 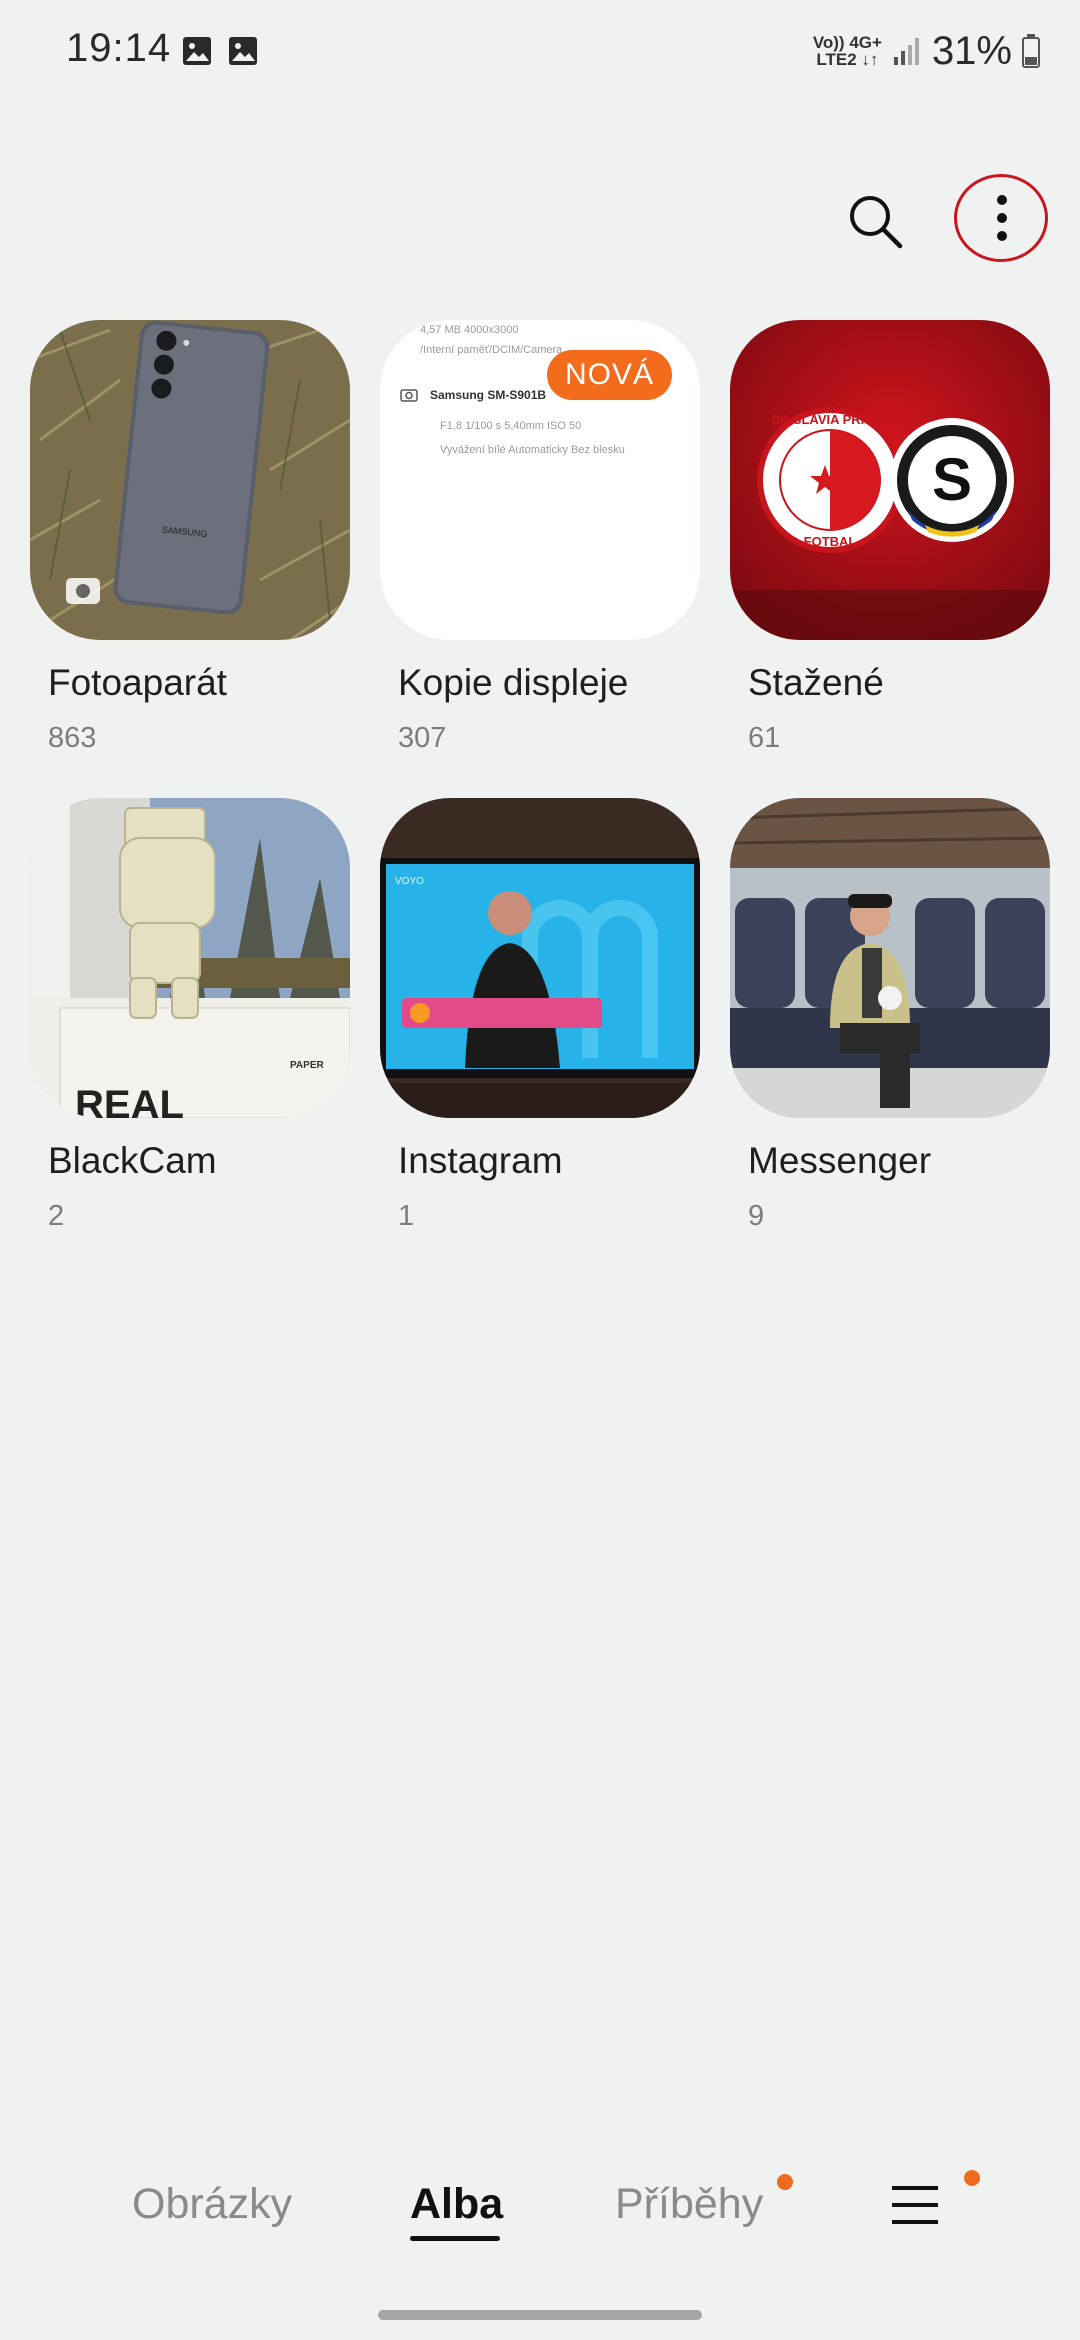 What do you see at coordinates (1001, 218) in the screenshot?
I see `highlight-circle` at bounding box center [1001, 218].